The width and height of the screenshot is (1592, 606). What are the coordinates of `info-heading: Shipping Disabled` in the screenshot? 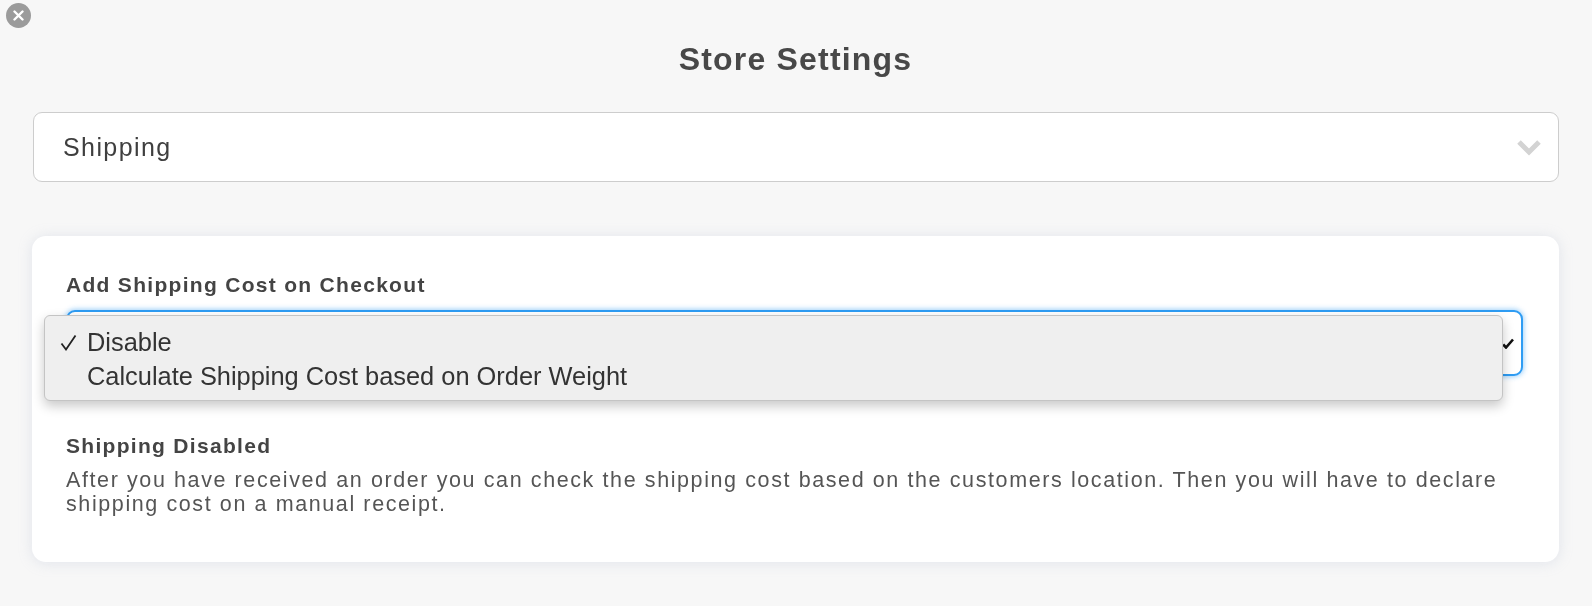 It's located at (169, 446).